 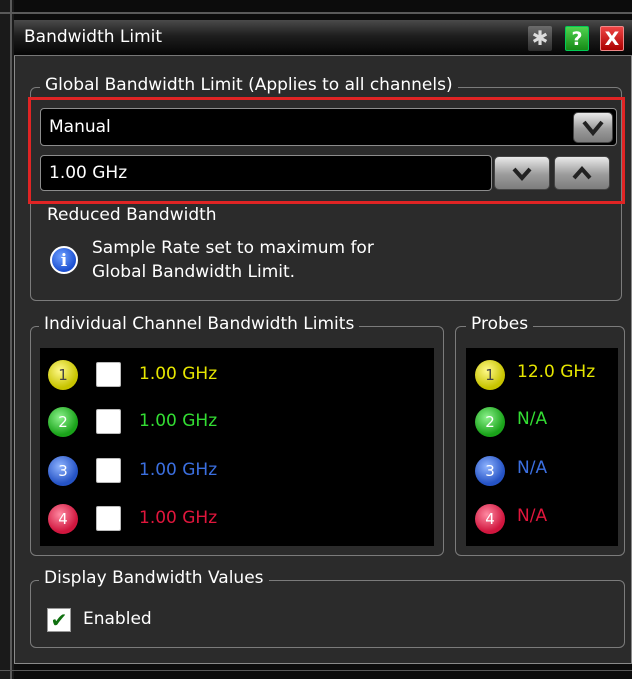 I want to click on channel-1-checkbox, so click(x=108, y=374).